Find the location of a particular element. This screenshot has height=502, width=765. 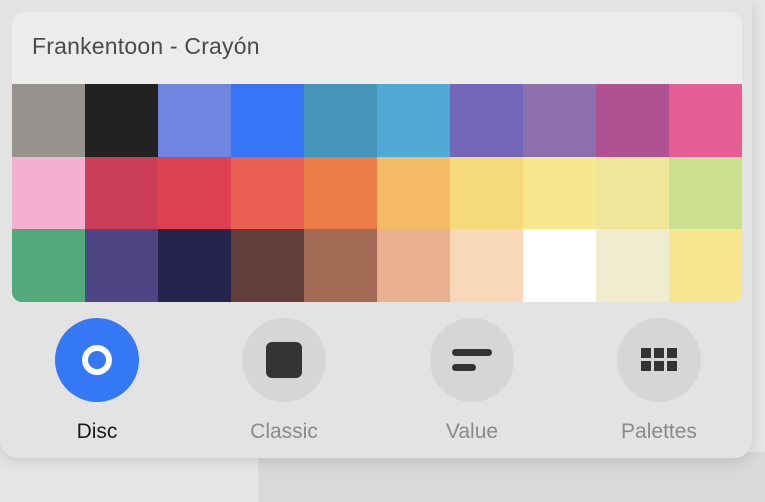

disc-icon is located at coordinates (97, 360).